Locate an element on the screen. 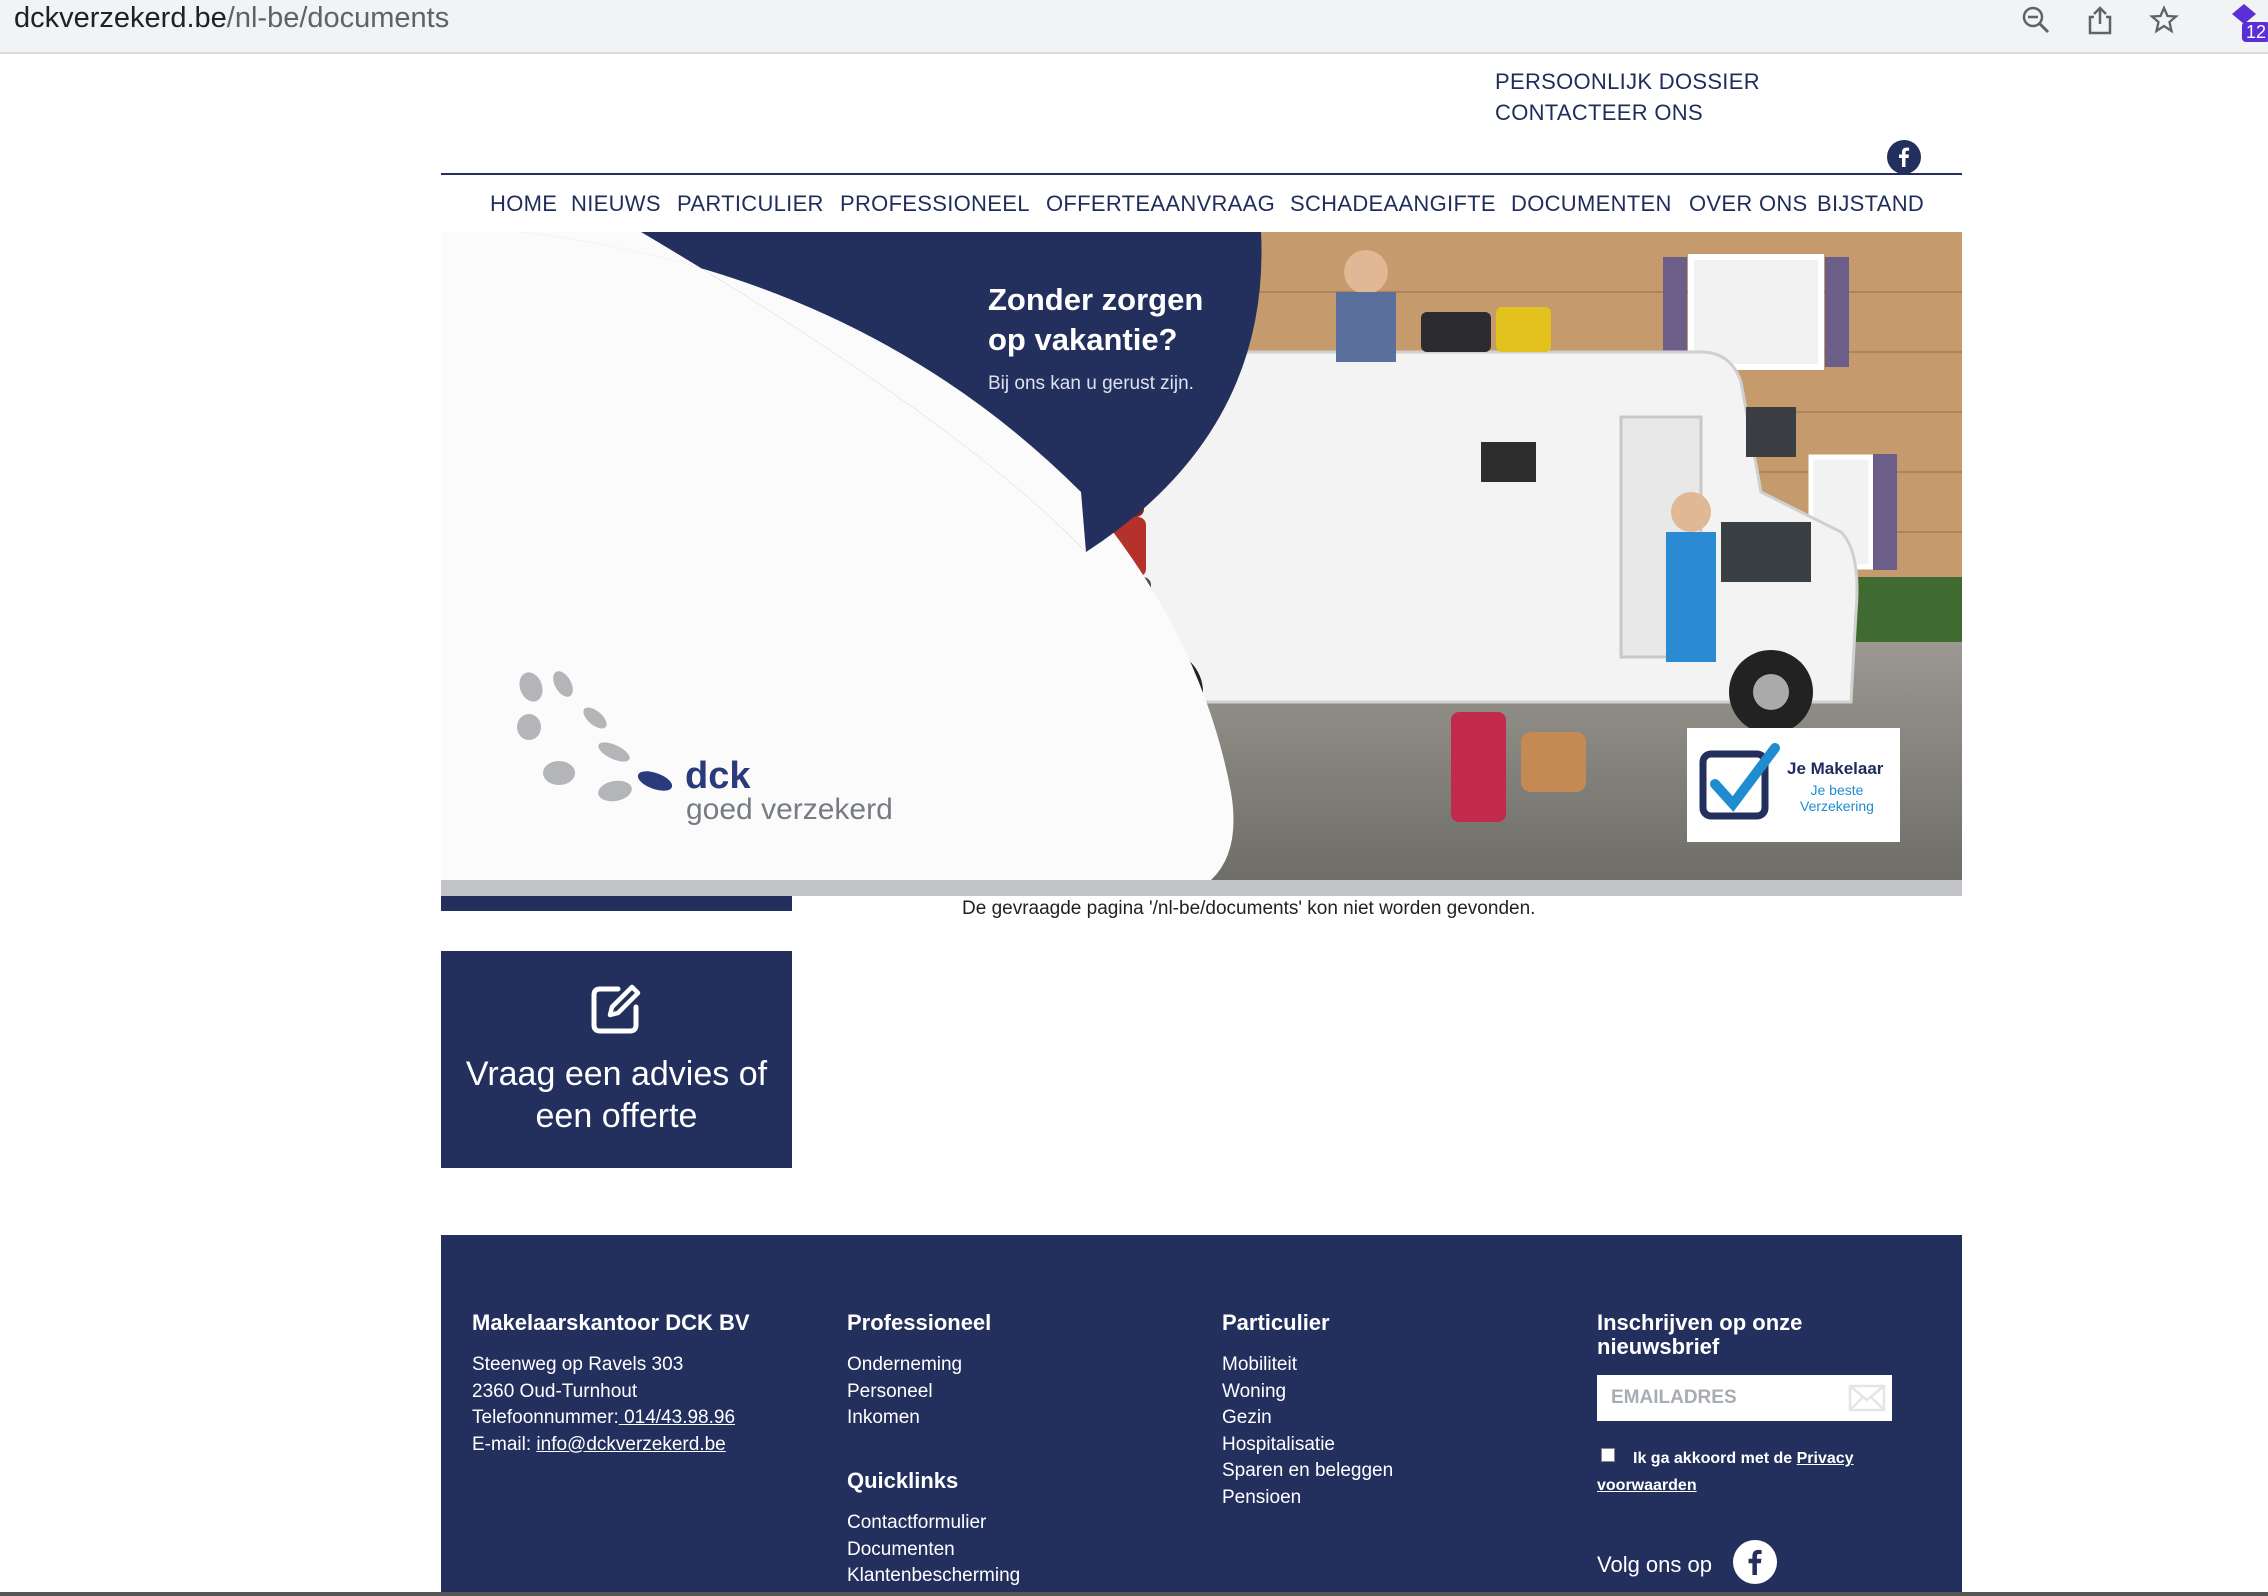  footer-link-mobiliteit: Mobiliteit is located at coordinates (1307, 1365).